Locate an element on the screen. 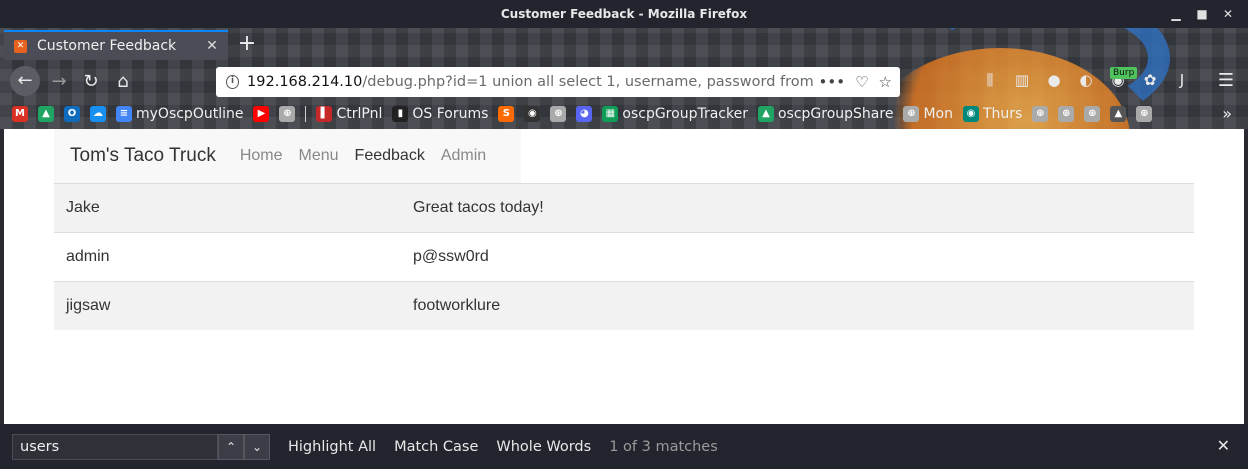 The height and width of the screenshot is (469, 1248). url-host: 192.168.214.10 is located at coordinates (305, 82).